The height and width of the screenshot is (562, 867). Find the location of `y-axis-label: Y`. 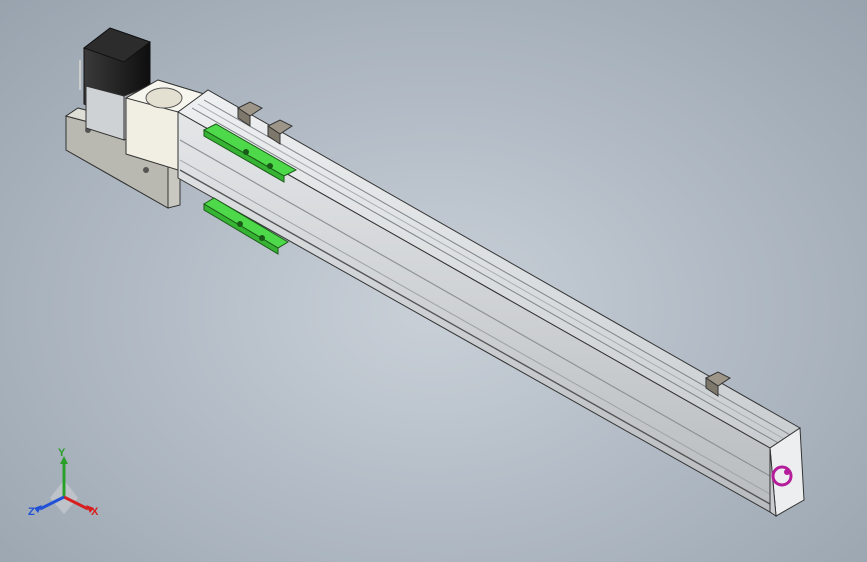

y-axis-label: Y is located at coordinates (62, 453).